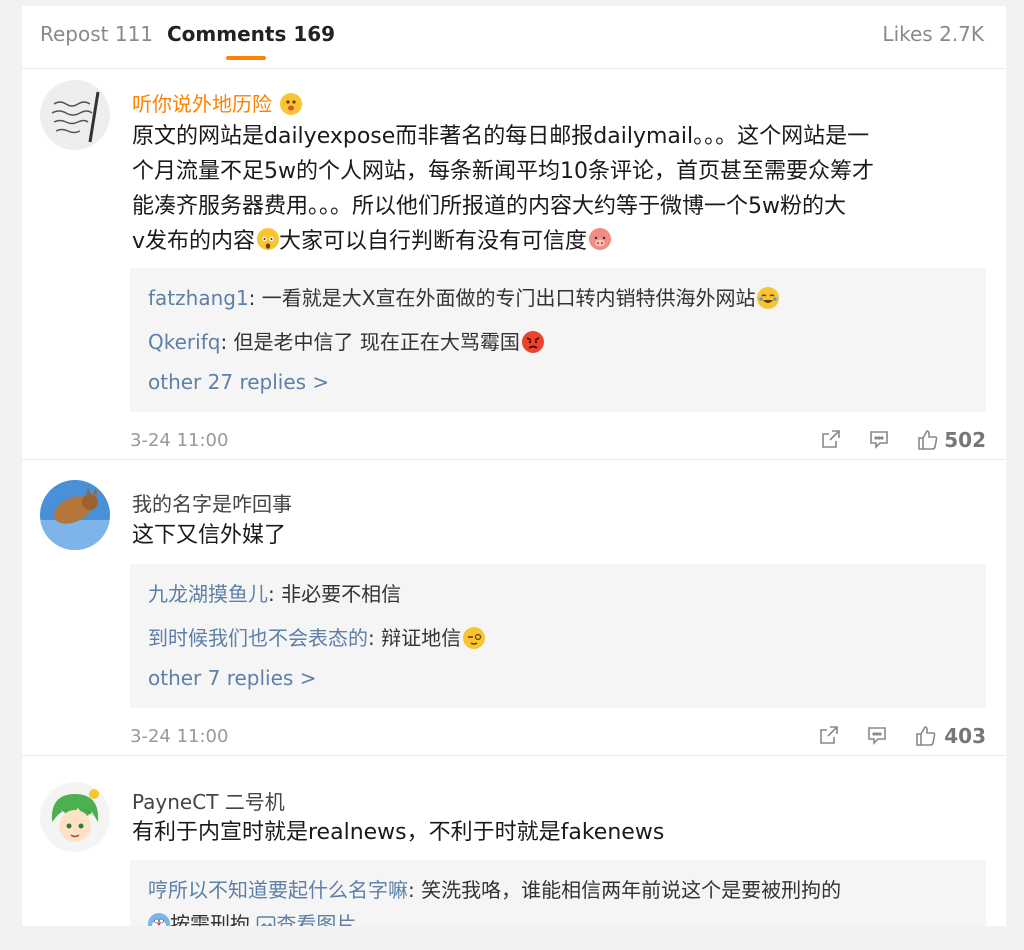  I want to click on view-image-link: 查看图片, so click(306, 919).